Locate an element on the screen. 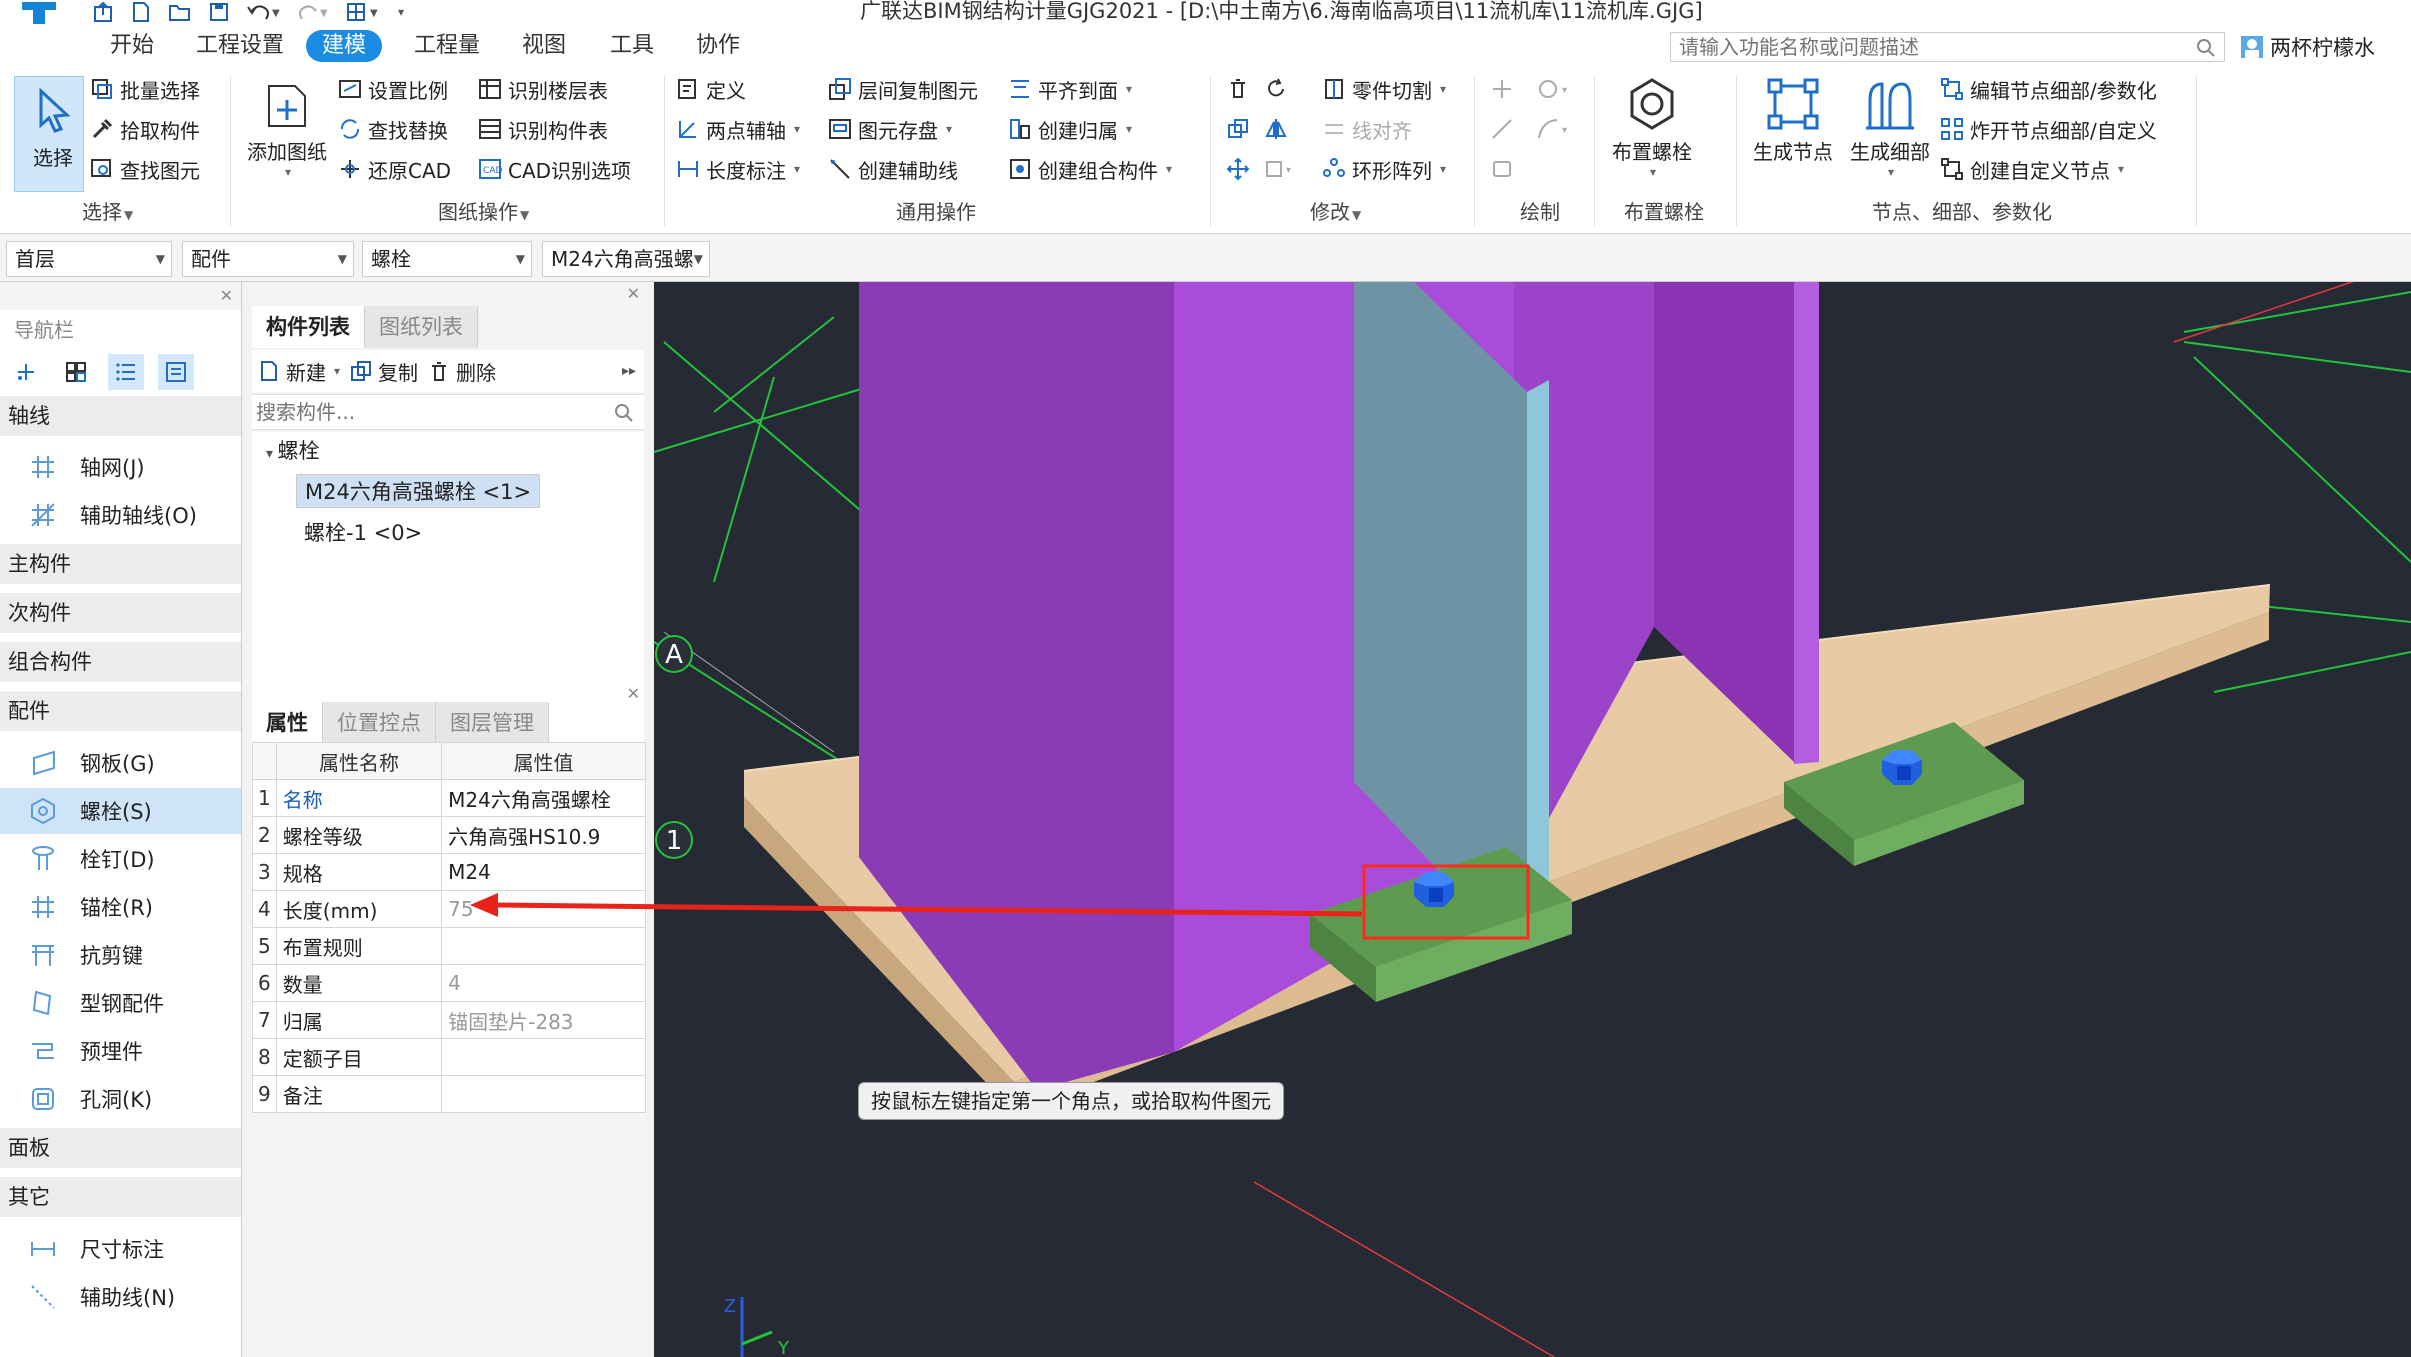 Image resolution: width=2411 pixels, height=1357 pixels. tab-modeling: 建模 is located at coordinates (344, 46).